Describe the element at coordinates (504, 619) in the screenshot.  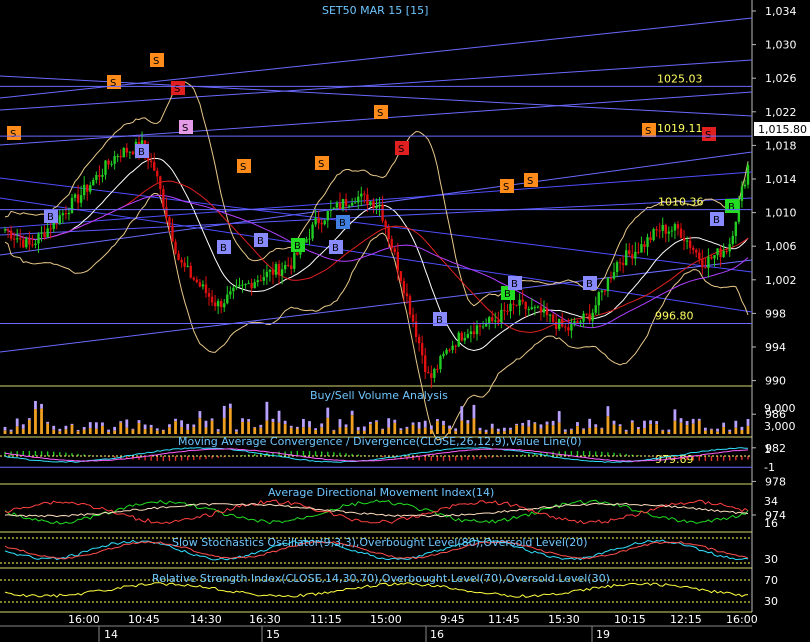
I see `time-tick: 11:45` at that location.